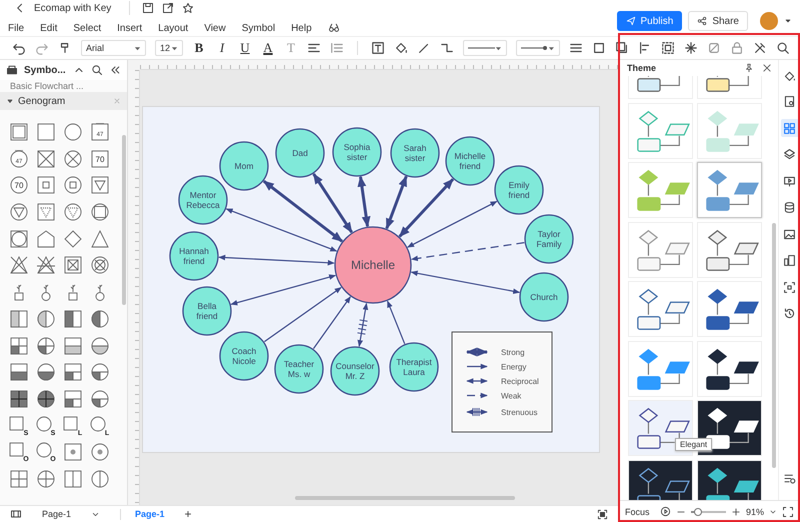 The image size is (800, 522). What do you see at coordinates (649, 21) in the screenshot?
I see `publish-button: Publish` at bounding box center [649, 21].